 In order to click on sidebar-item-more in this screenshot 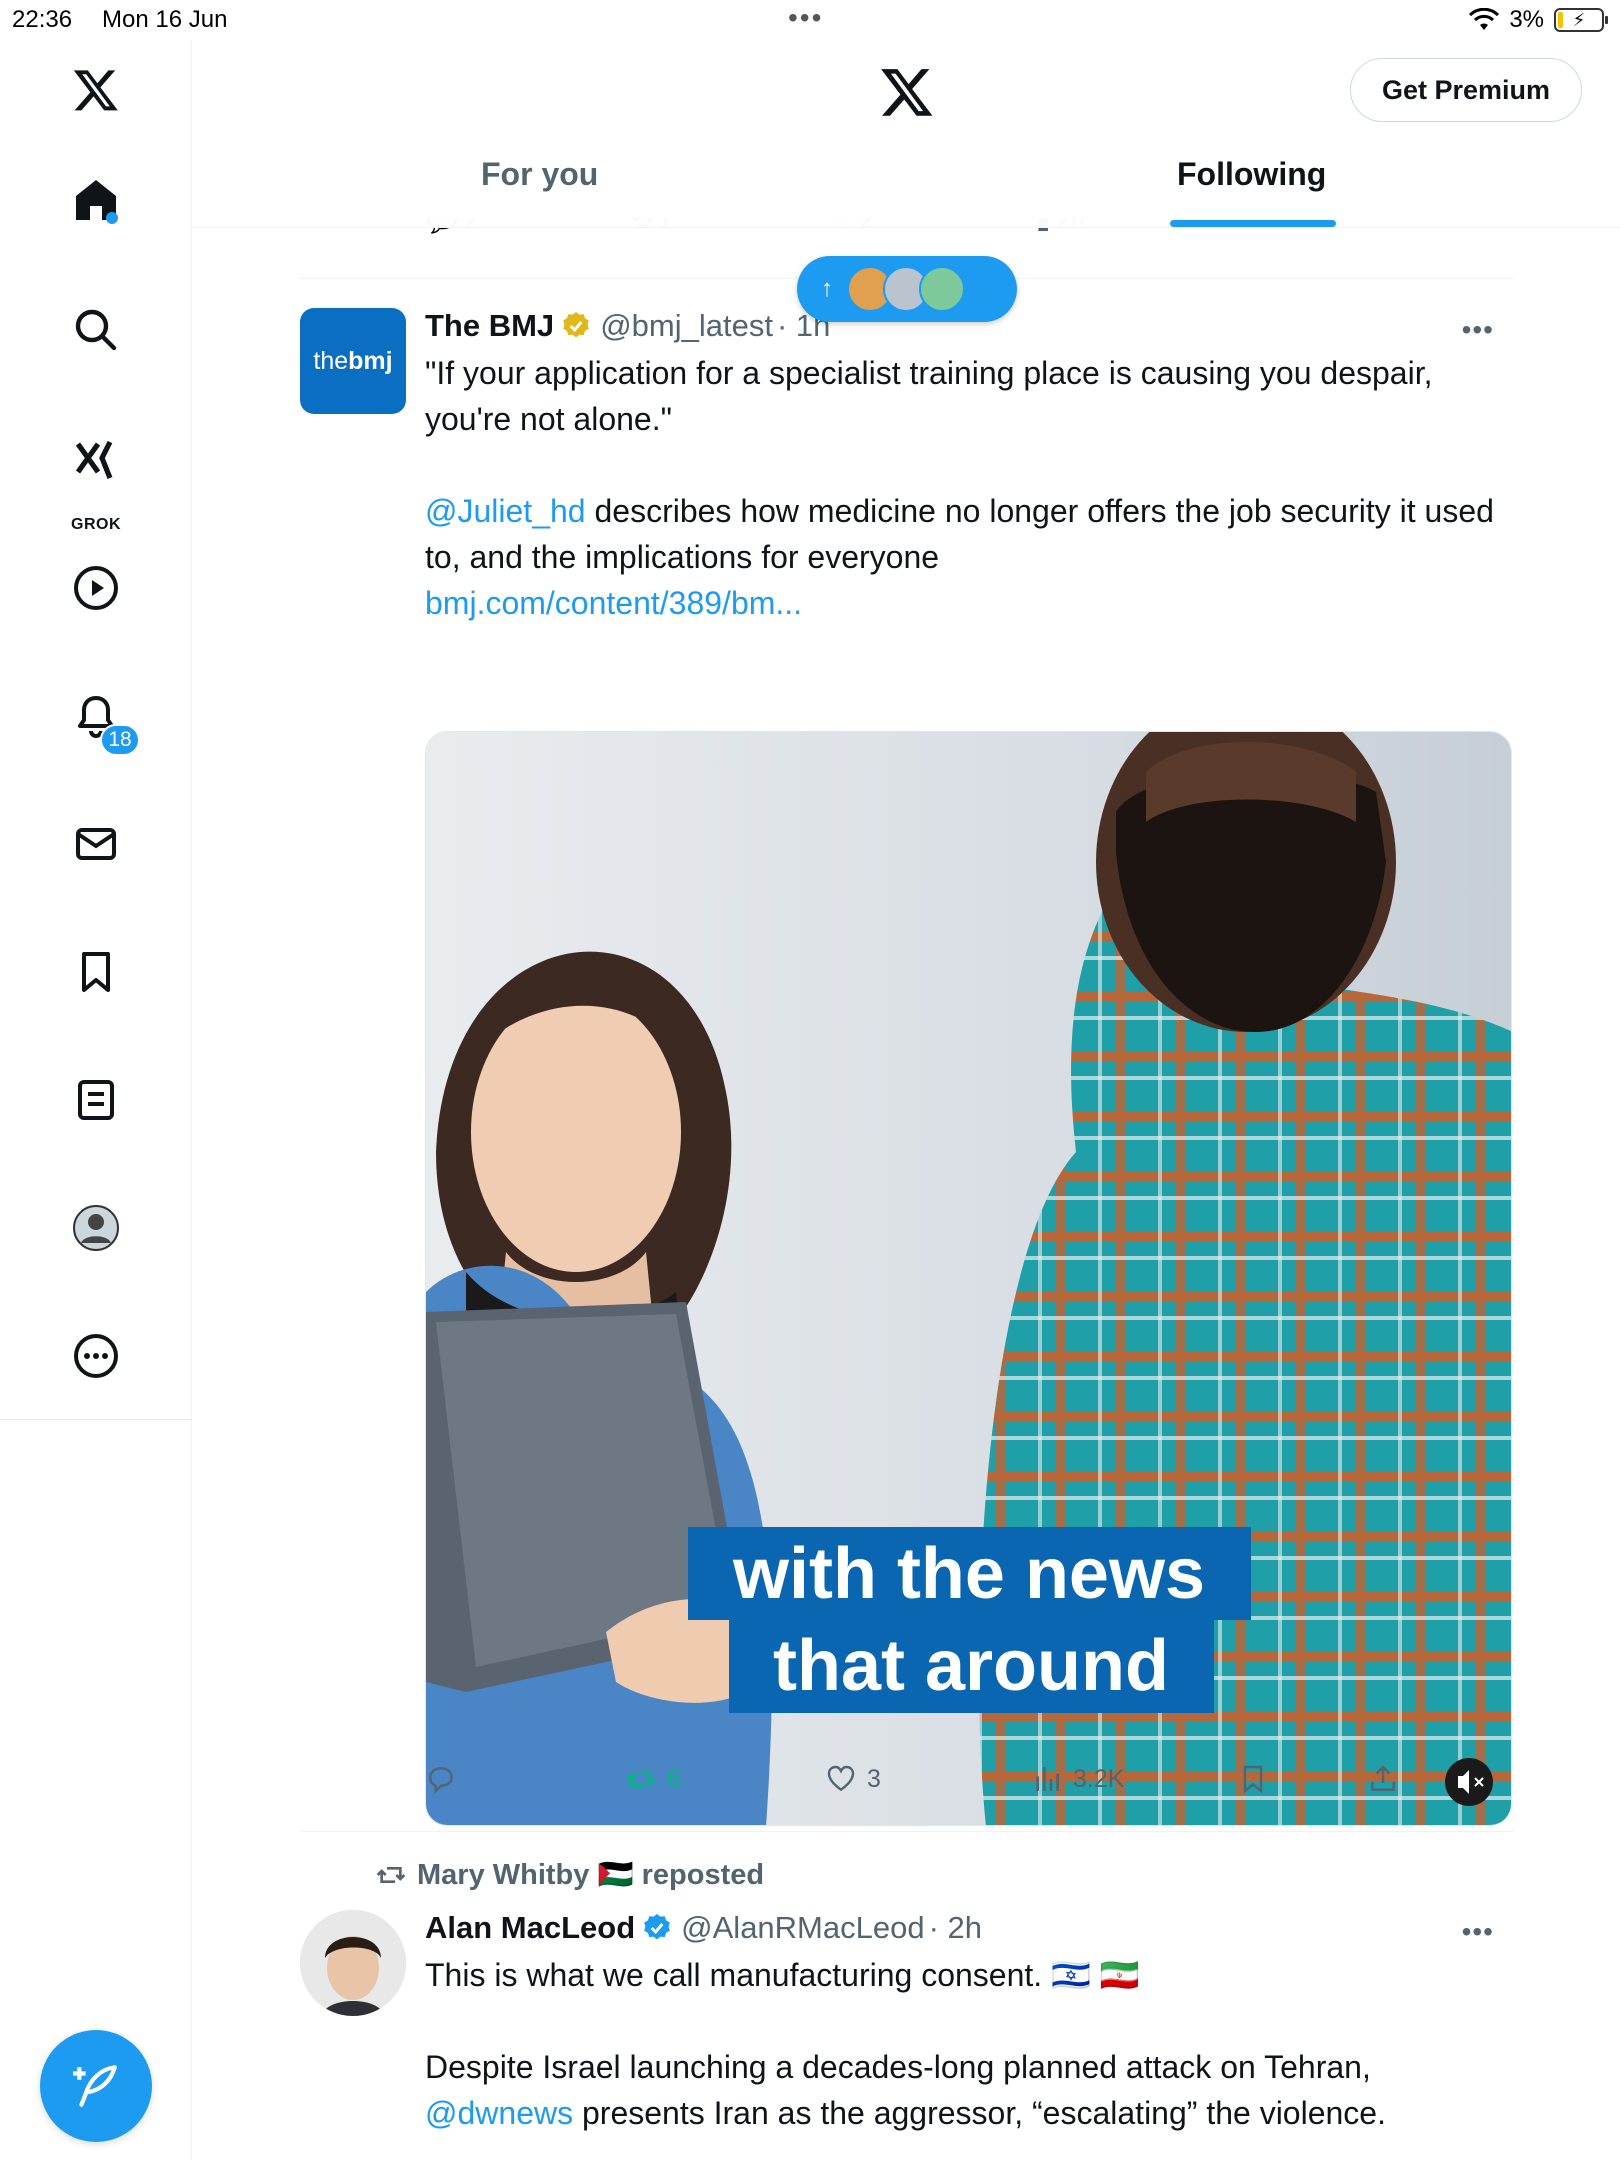, I will do `click(96, 1356)`.